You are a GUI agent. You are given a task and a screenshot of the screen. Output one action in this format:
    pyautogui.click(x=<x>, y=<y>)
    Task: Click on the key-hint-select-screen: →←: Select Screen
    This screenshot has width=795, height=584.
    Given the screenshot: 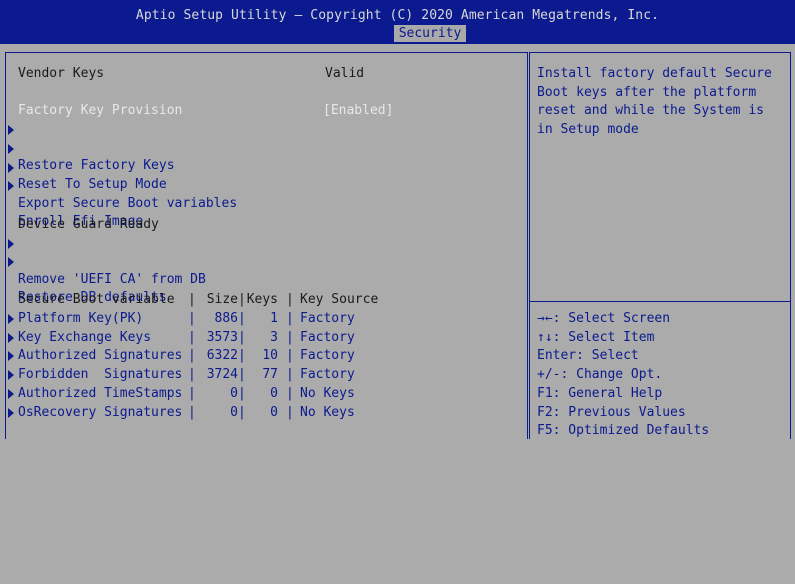 What is the action you would take?
    pyautogui.click(x=604, y=318)
    